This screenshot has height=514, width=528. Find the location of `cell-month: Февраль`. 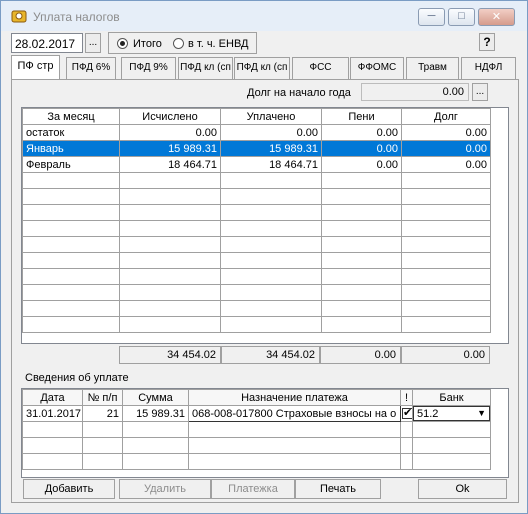

cell-month: Февраль is located at coordinates (71, 164).